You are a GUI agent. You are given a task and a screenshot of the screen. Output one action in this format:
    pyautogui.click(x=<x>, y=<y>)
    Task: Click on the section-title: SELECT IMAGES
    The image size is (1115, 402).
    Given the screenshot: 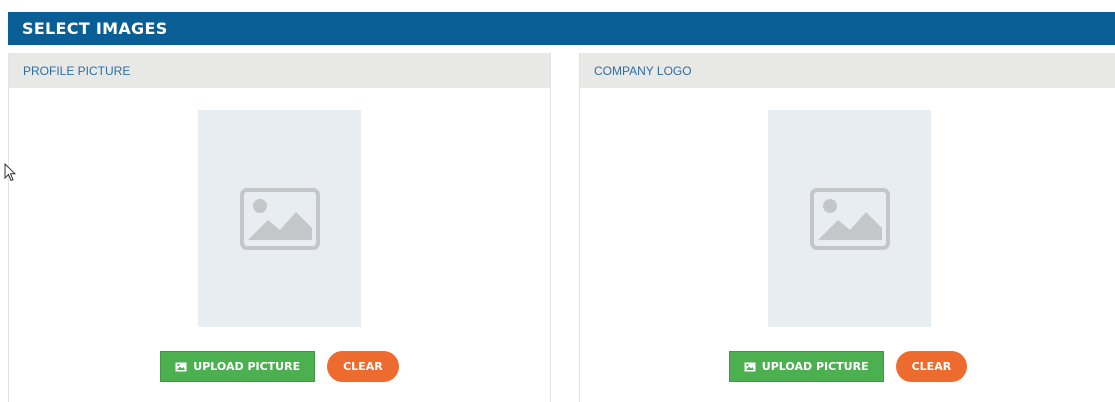 What is the action you would take?
    pyautogui.click(x=95, y=28)
    